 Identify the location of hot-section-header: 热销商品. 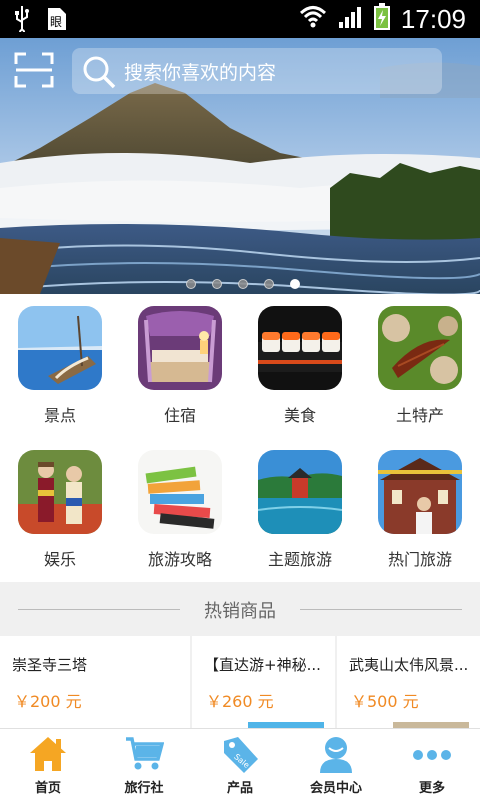
(240, 609).